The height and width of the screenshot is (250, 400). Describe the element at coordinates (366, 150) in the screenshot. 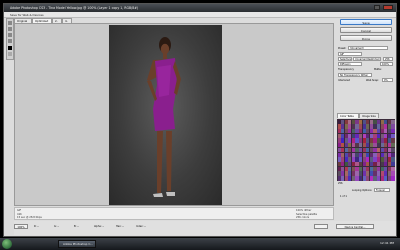

I see `color-table-grid` at that location.